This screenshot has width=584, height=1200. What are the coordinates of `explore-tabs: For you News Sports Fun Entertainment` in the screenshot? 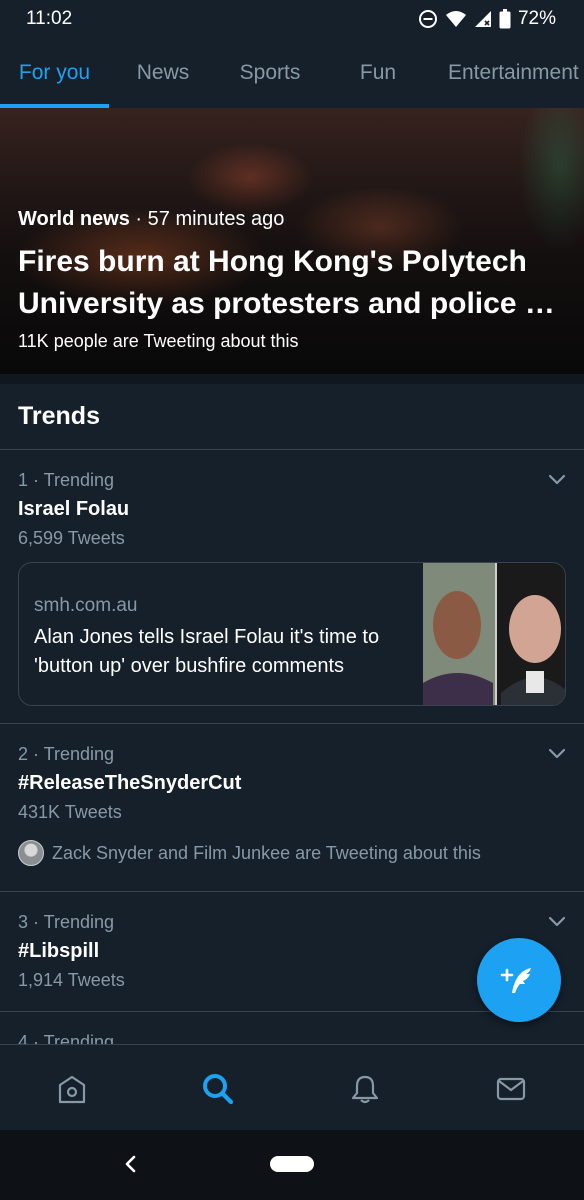 It's located at (292, 73).